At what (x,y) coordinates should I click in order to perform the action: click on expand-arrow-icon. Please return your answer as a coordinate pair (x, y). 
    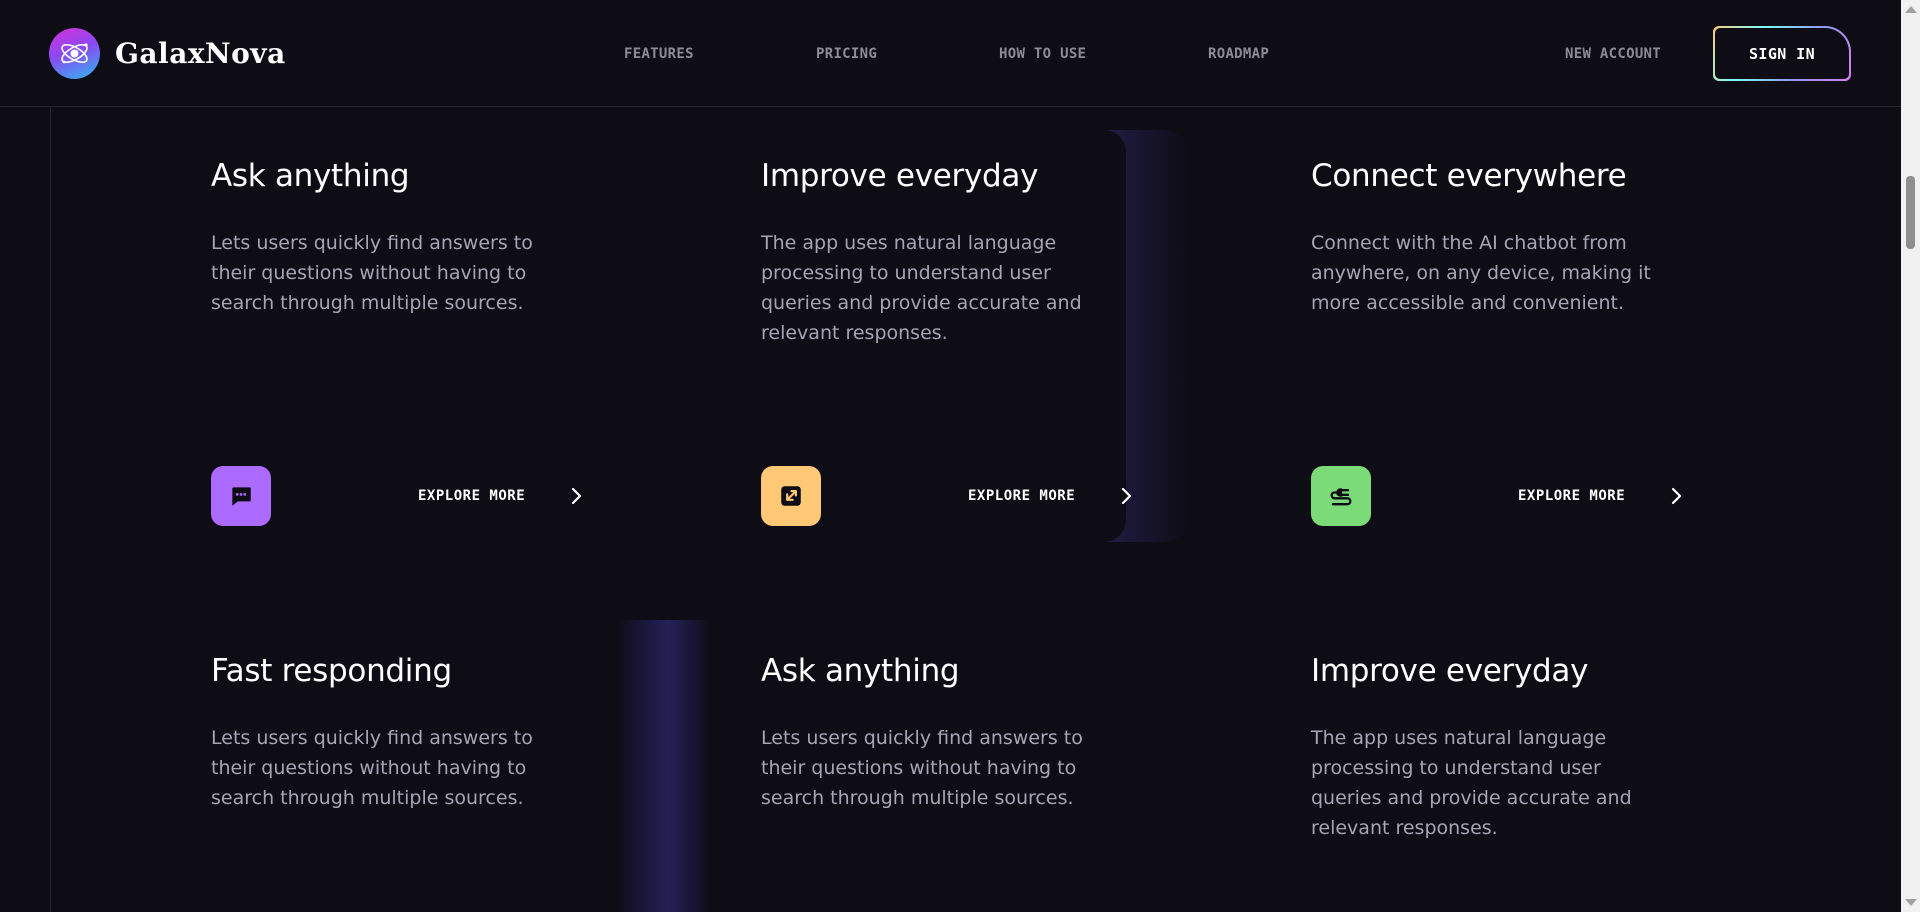
    Looking at the image, I should click on (791, 496).